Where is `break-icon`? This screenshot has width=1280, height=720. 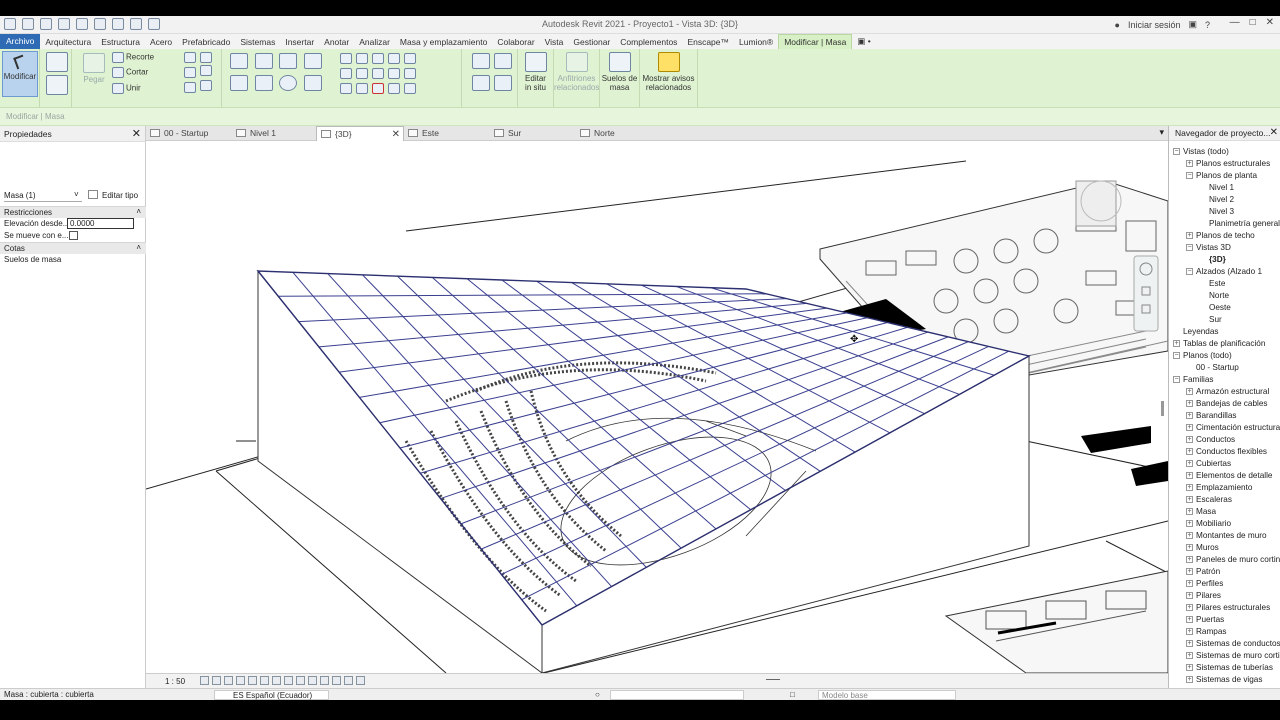
break-icon is located at coordinates (346, 89).